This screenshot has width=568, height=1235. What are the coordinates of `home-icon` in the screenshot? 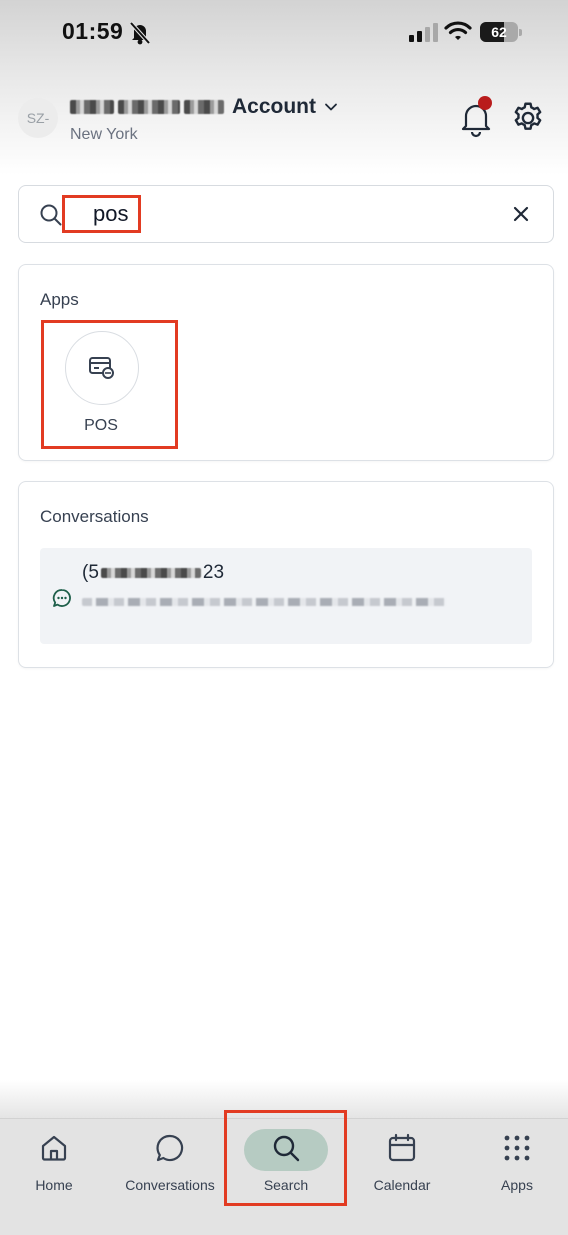 It's located at (54, 1148).